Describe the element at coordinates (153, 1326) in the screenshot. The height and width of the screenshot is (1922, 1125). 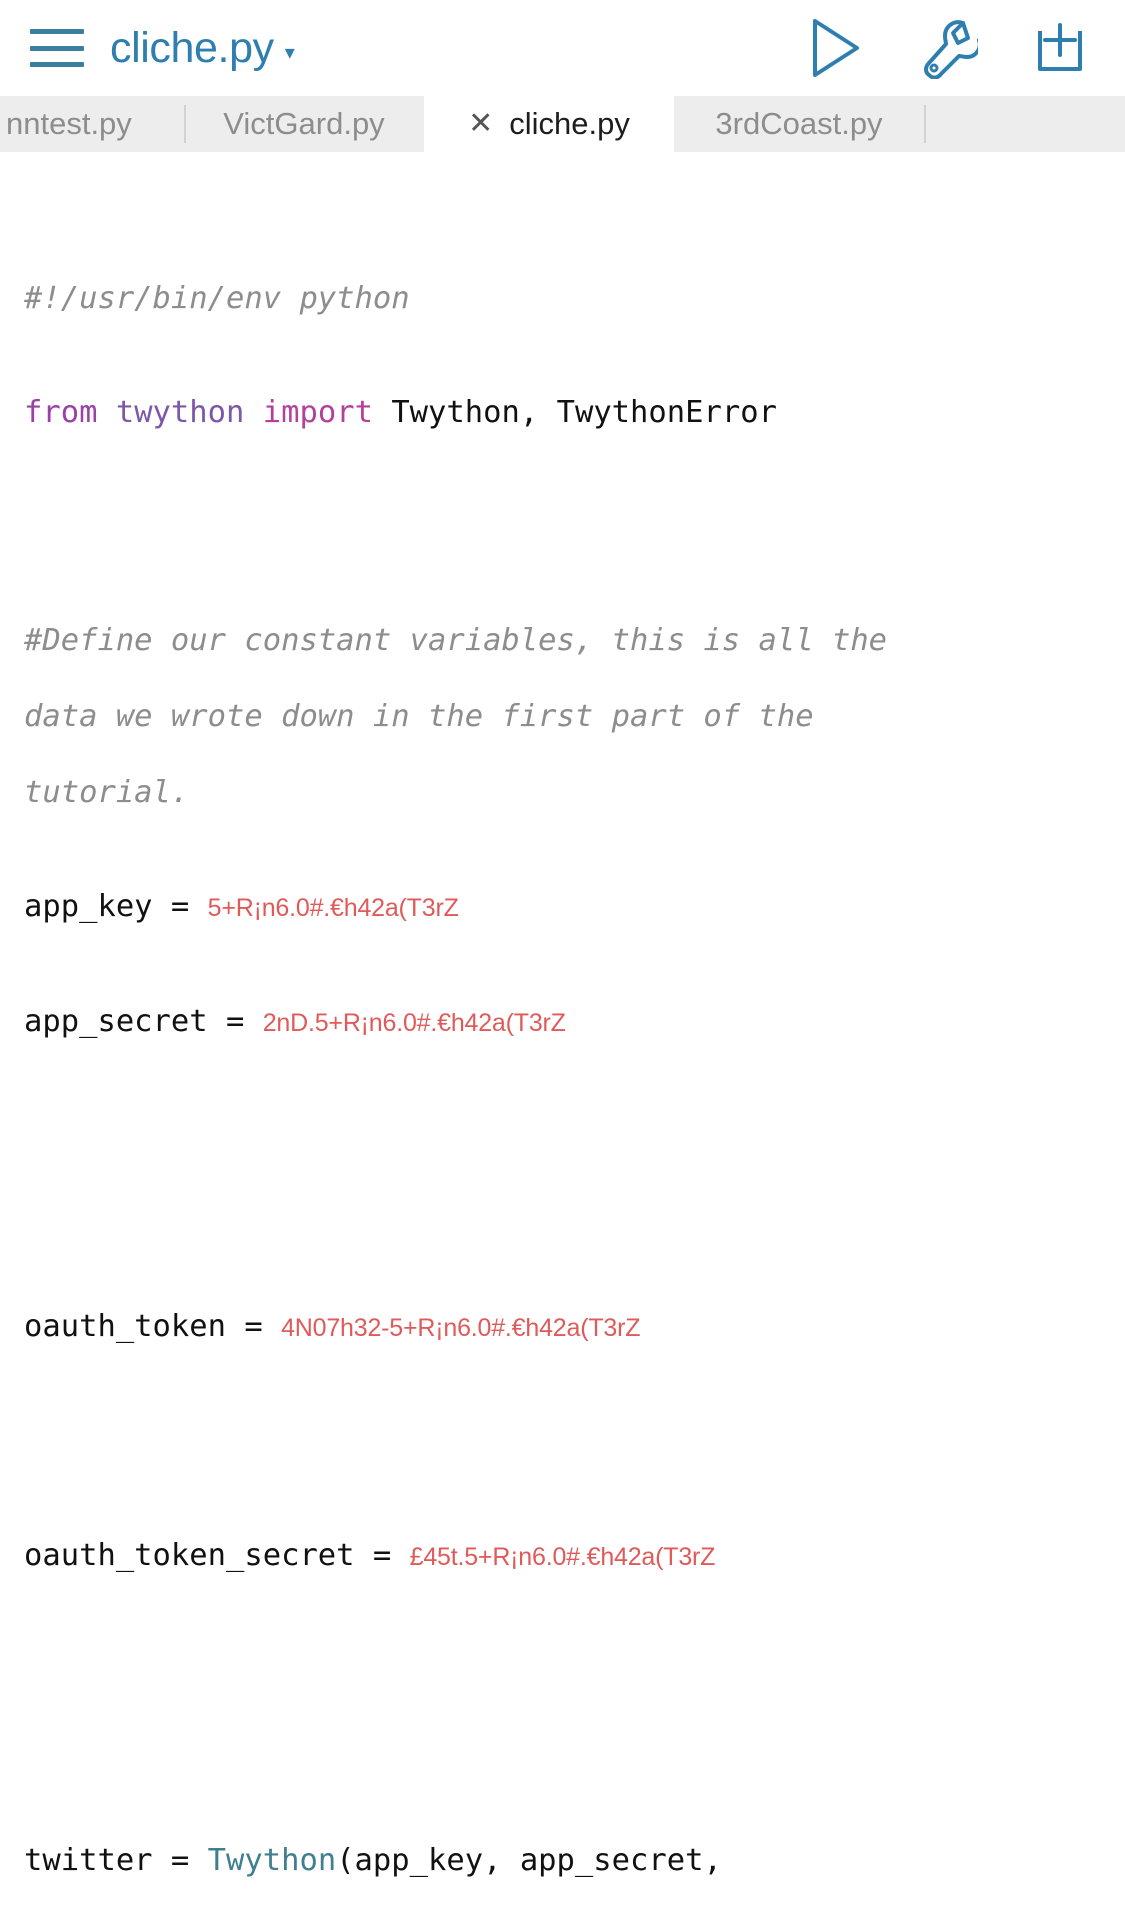
I see `var-oauth-token: oauth_token =` at that location.